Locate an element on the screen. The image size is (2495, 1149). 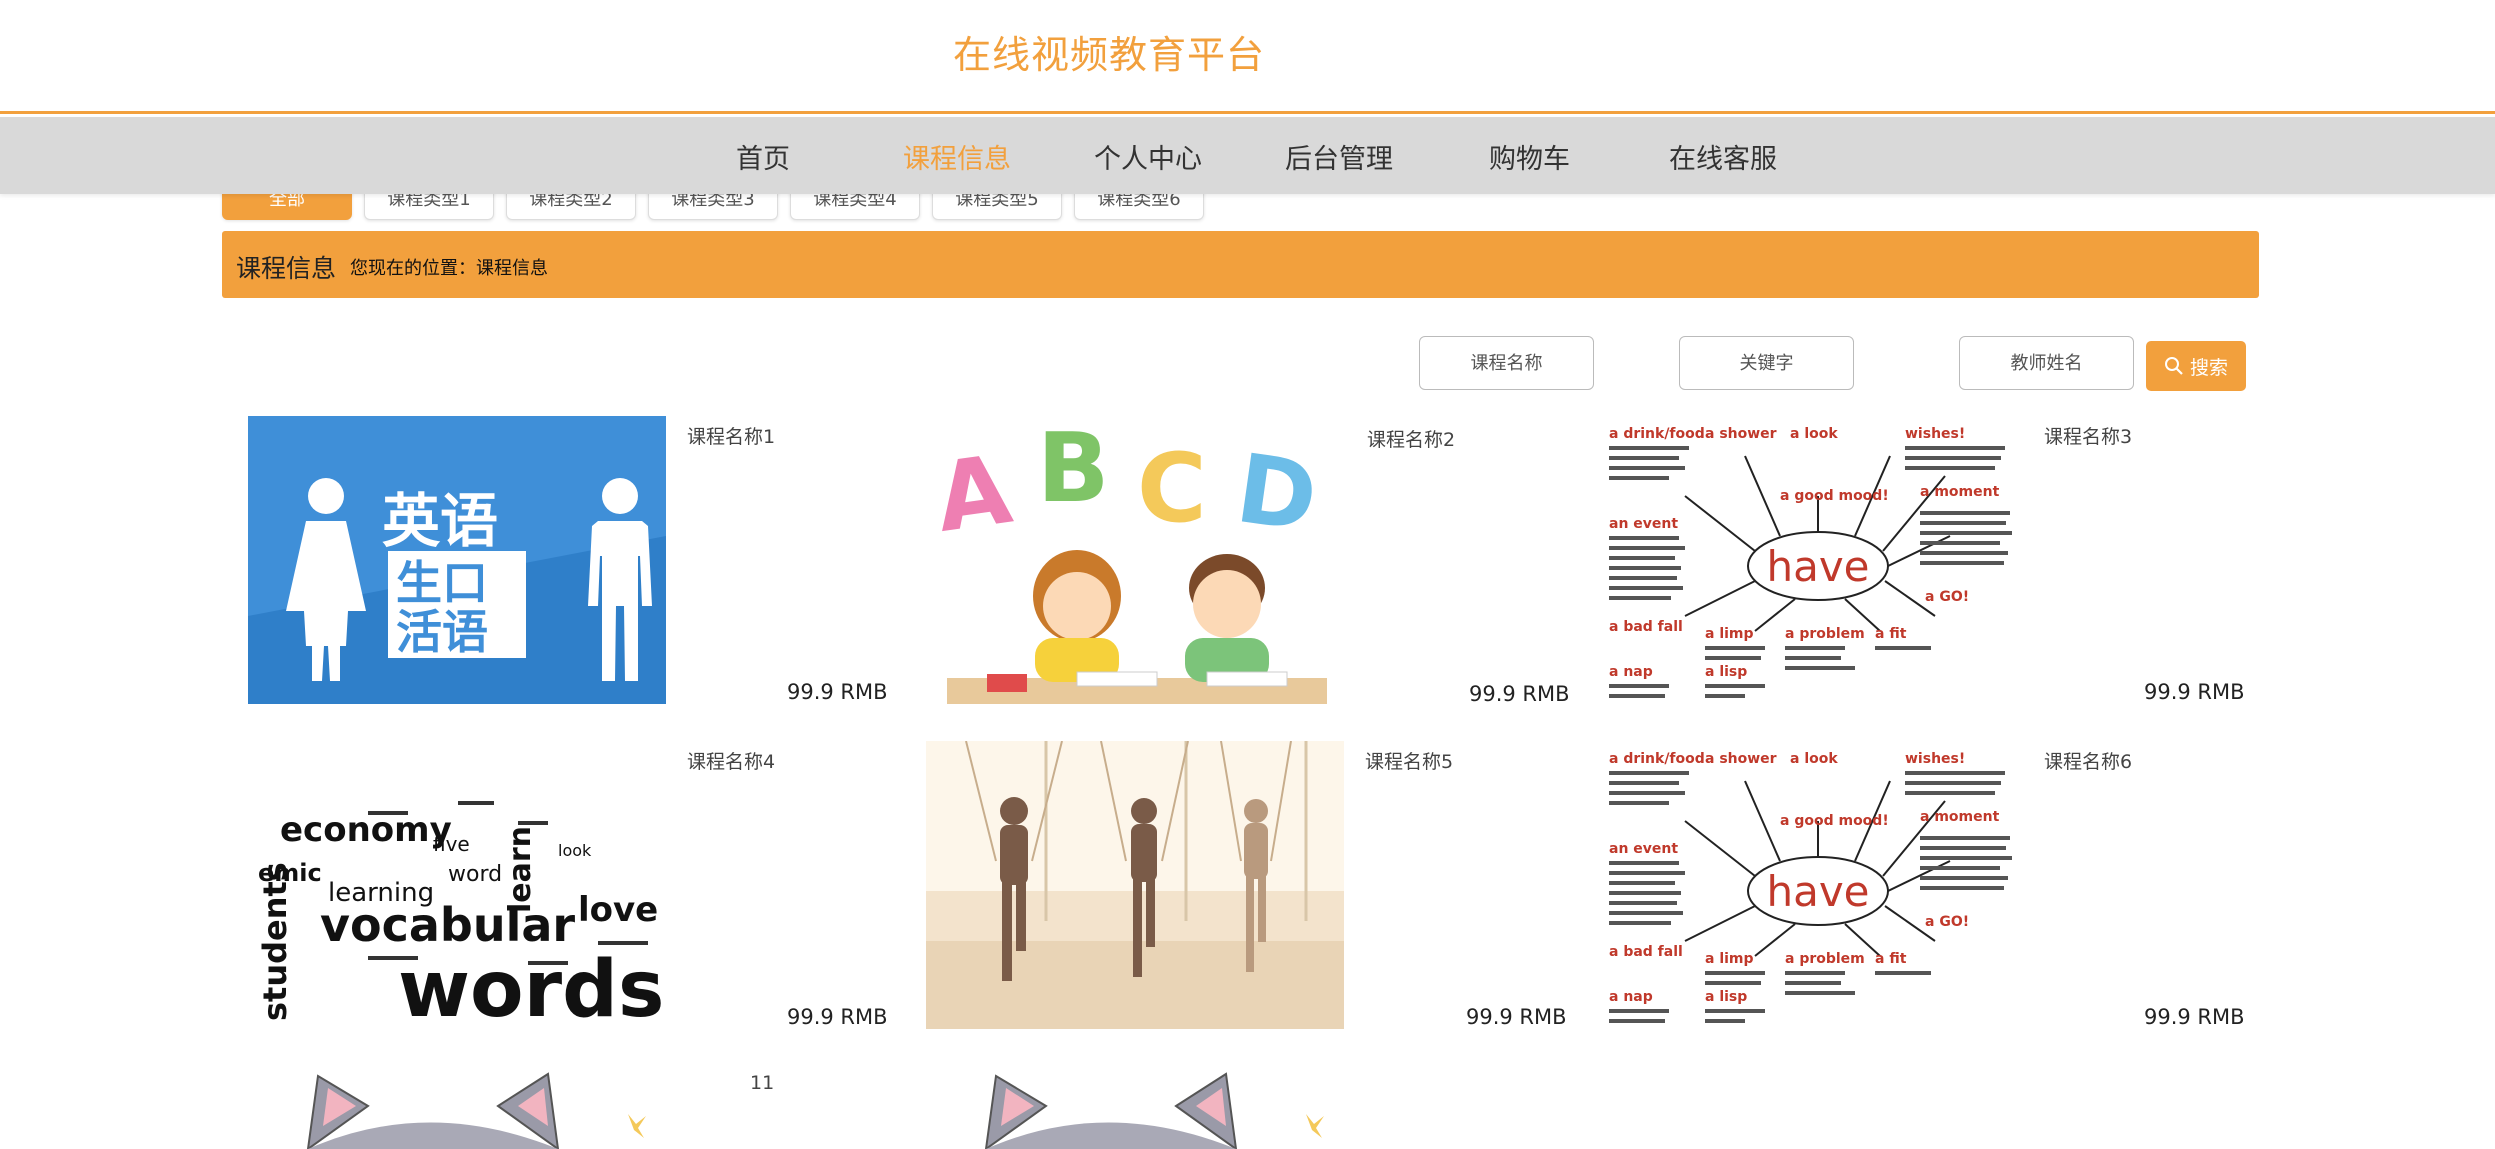
svg-text: learn is located at coordinates (520, 869).